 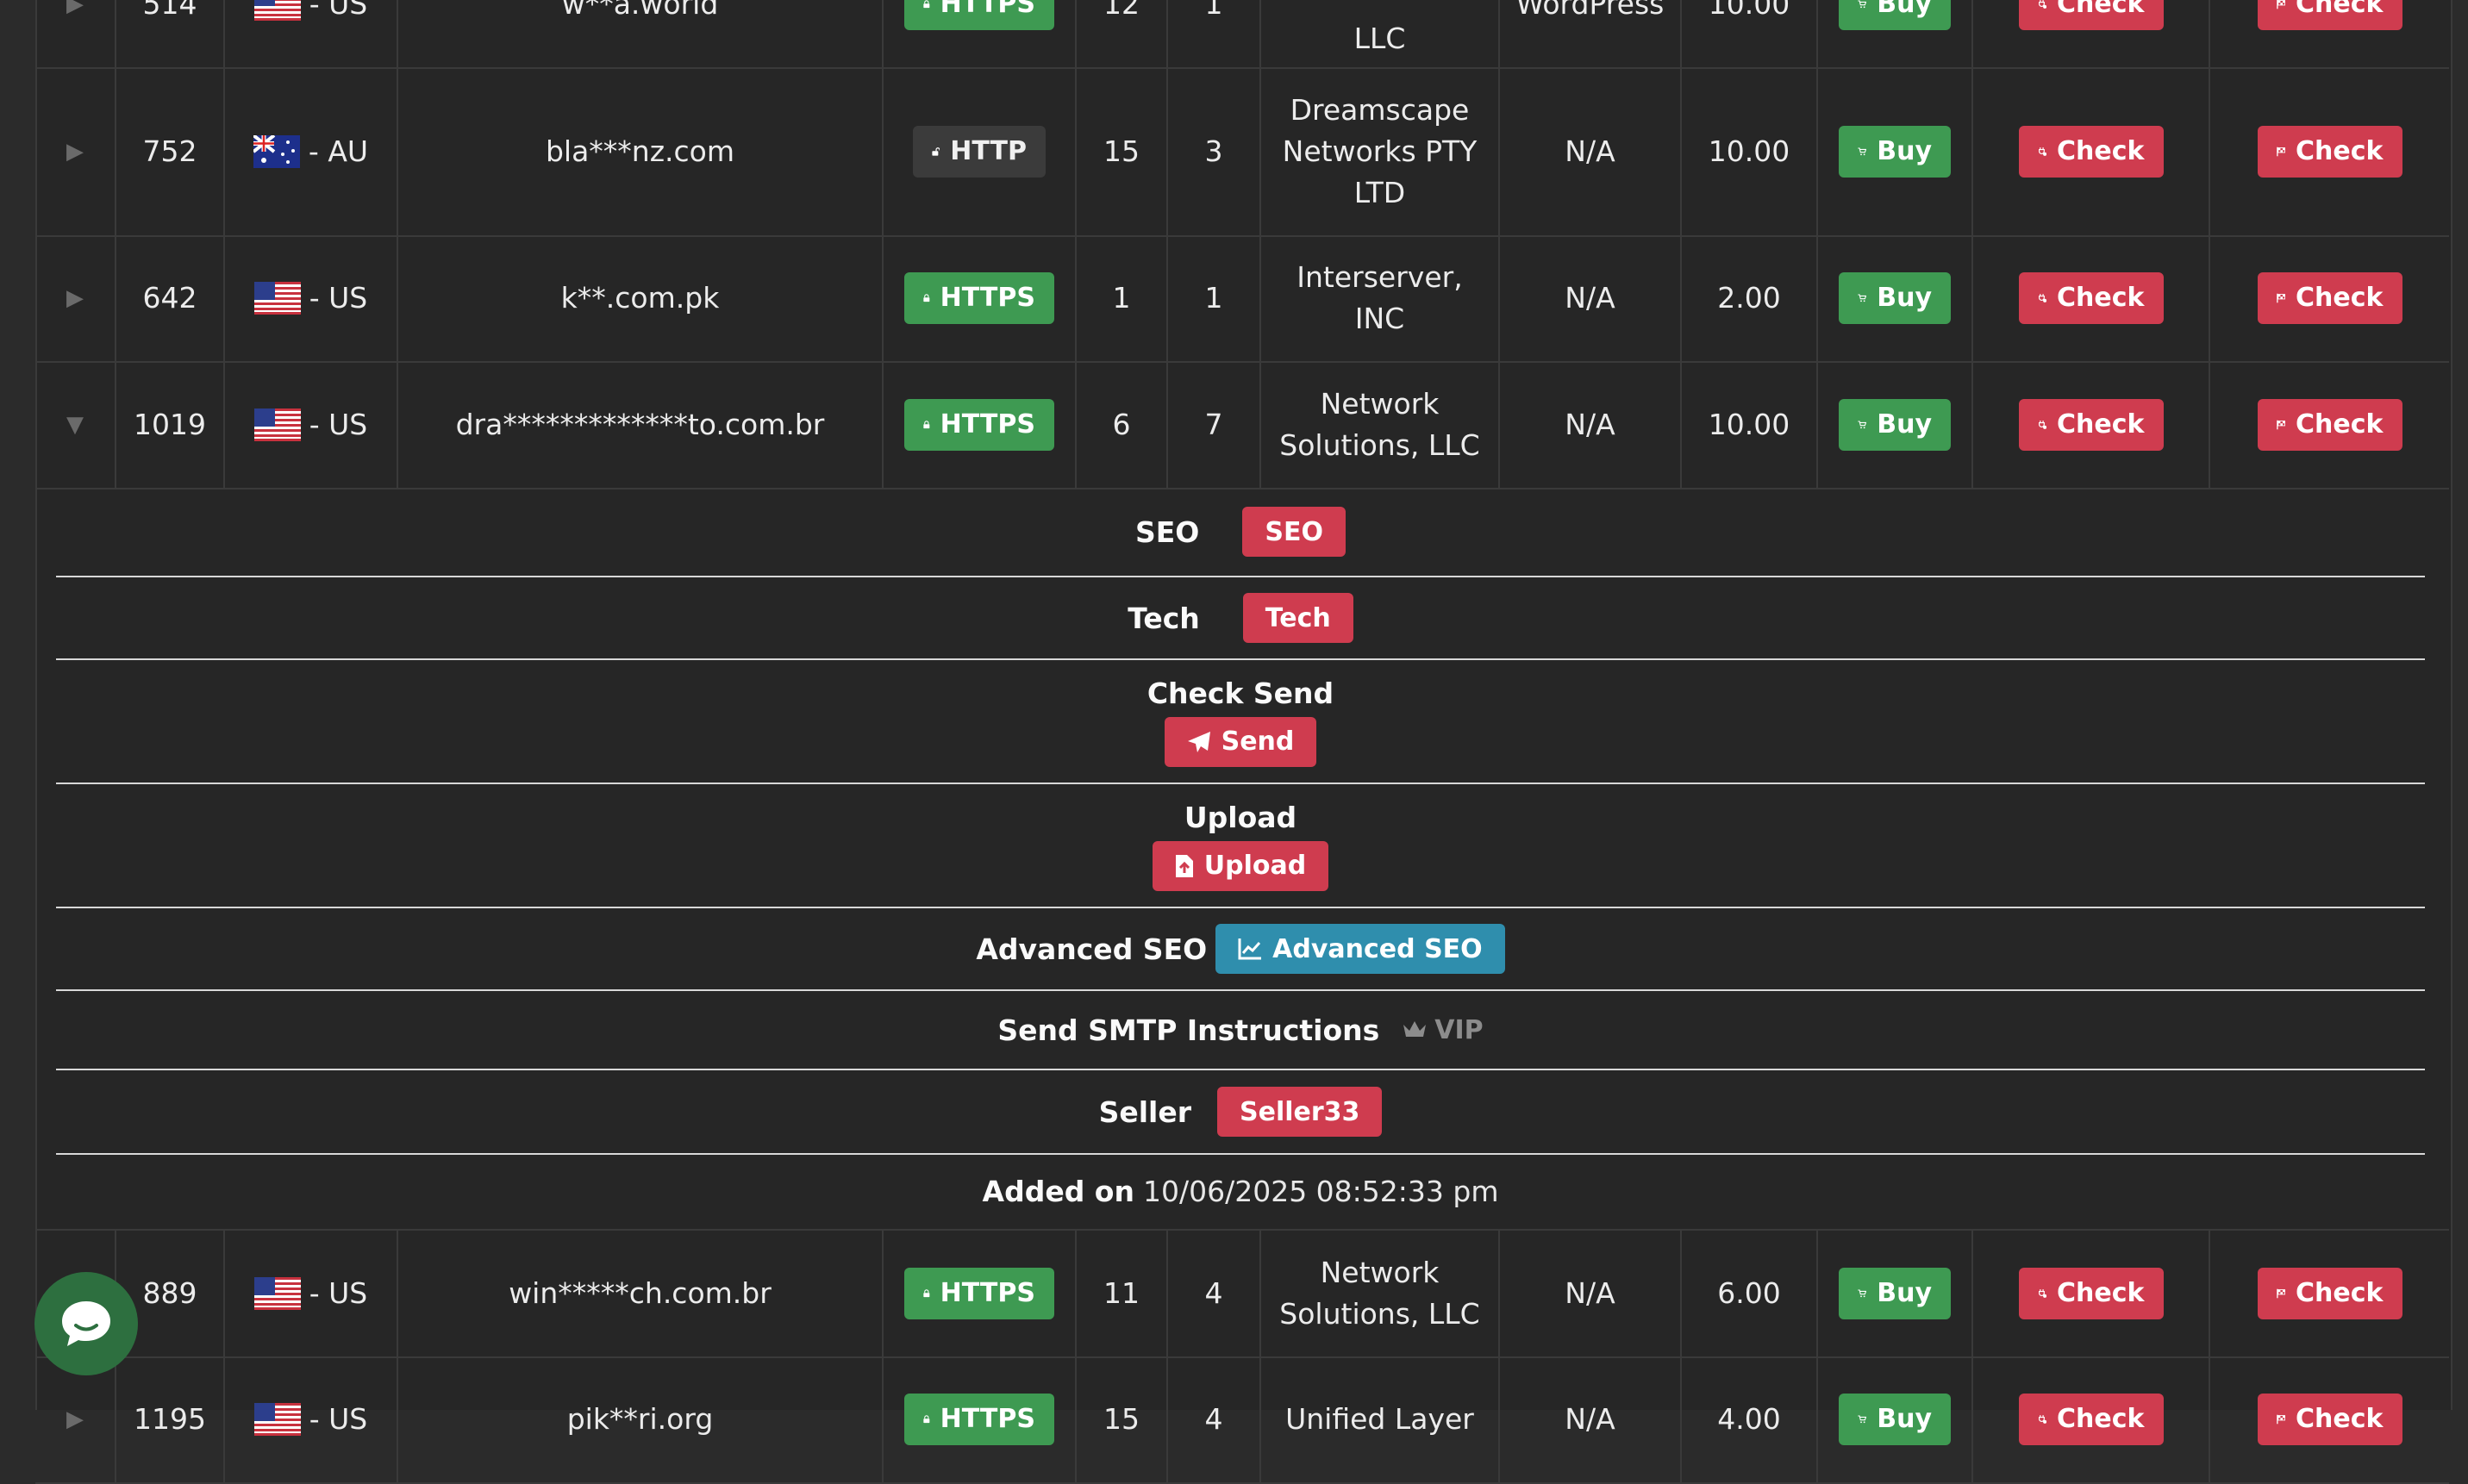 What do you see at coordinates (1240, 865) in the screenshot?
I see `upload-button: Upload` at bounding box center [1240, 865].